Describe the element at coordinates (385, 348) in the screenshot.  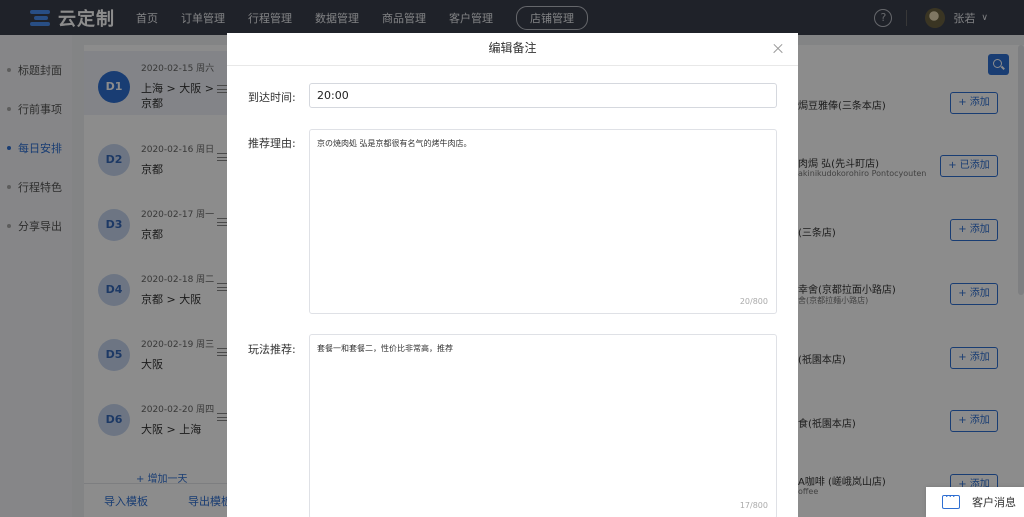
I see `play-text: 套餐一和套餐二，性价比非常高，推荐` at that location.